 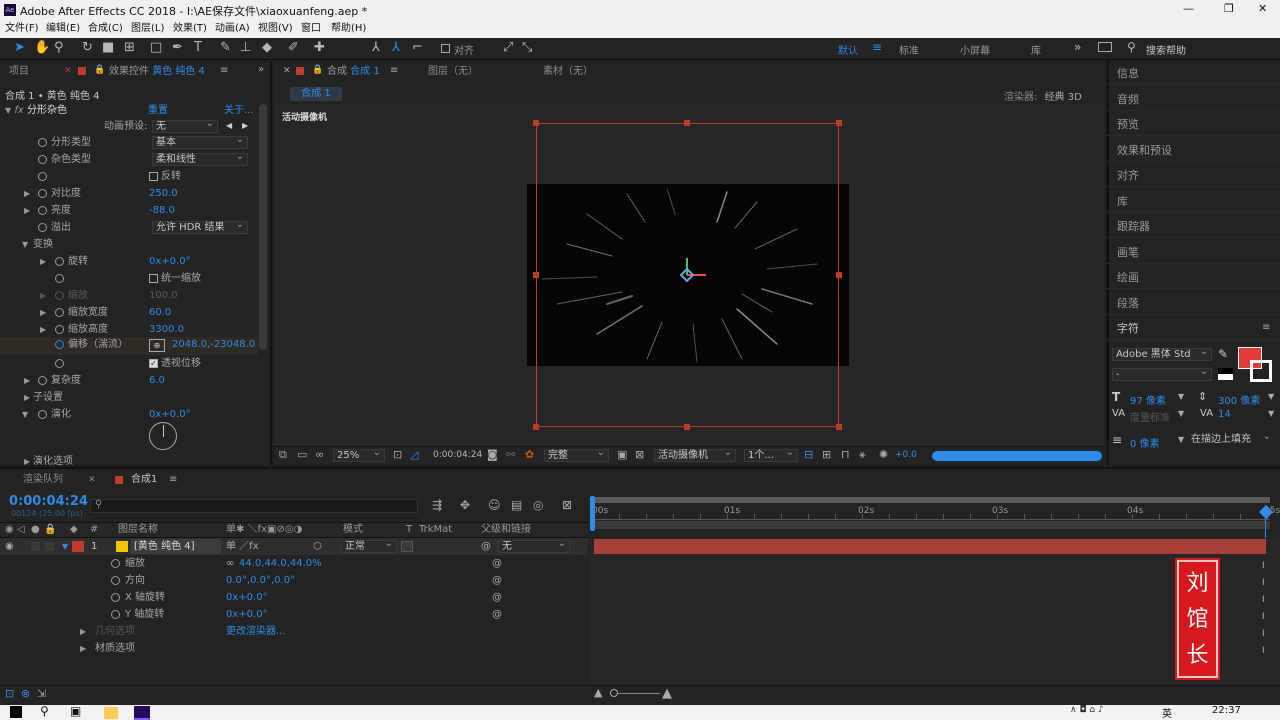 What do you see at coordinates (1261, 371) in the screenshot?
I see `stroke-color-swatch` at bounding box center [1261, 371].